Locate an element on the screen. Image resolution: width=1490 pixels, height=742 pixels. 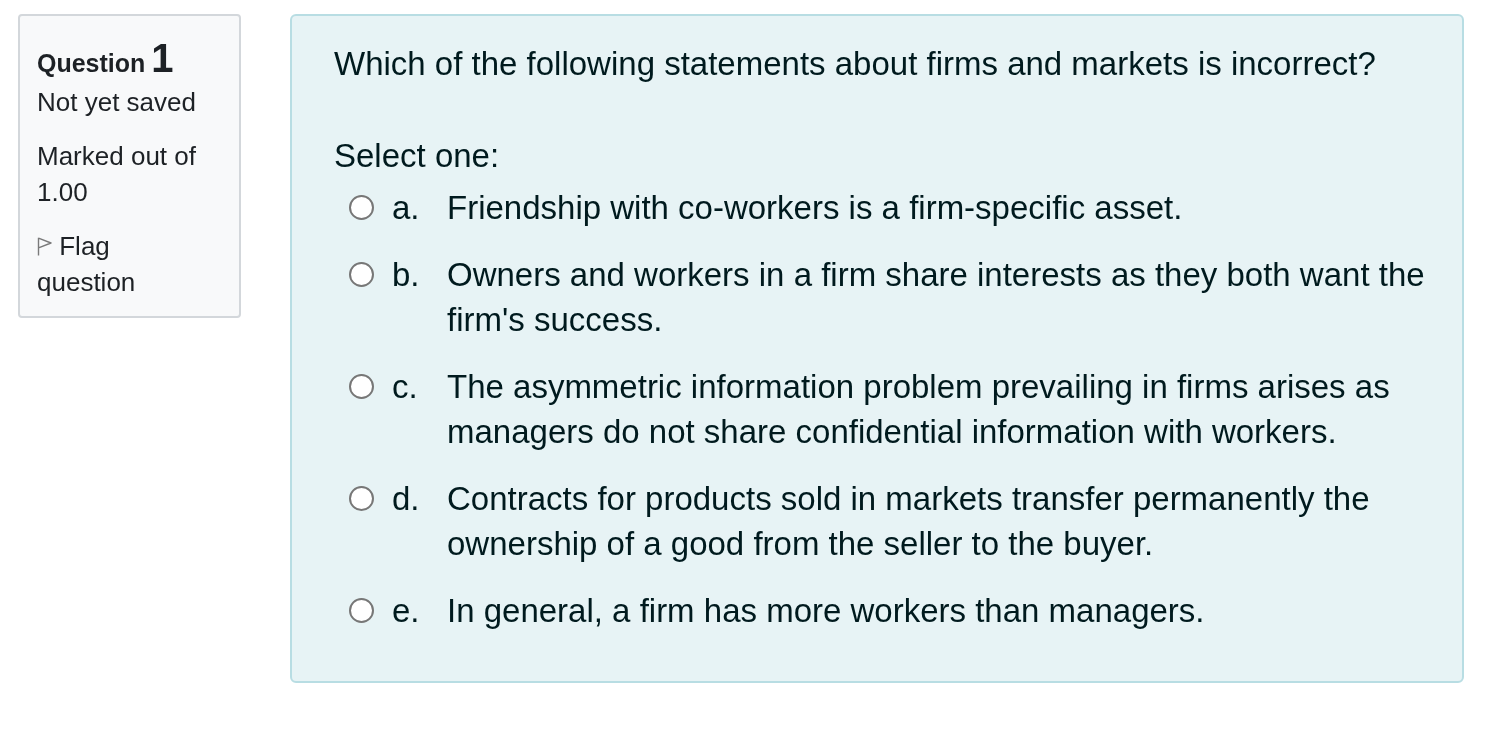
question-status: Not yet saved is located at coordinates (117, 102).